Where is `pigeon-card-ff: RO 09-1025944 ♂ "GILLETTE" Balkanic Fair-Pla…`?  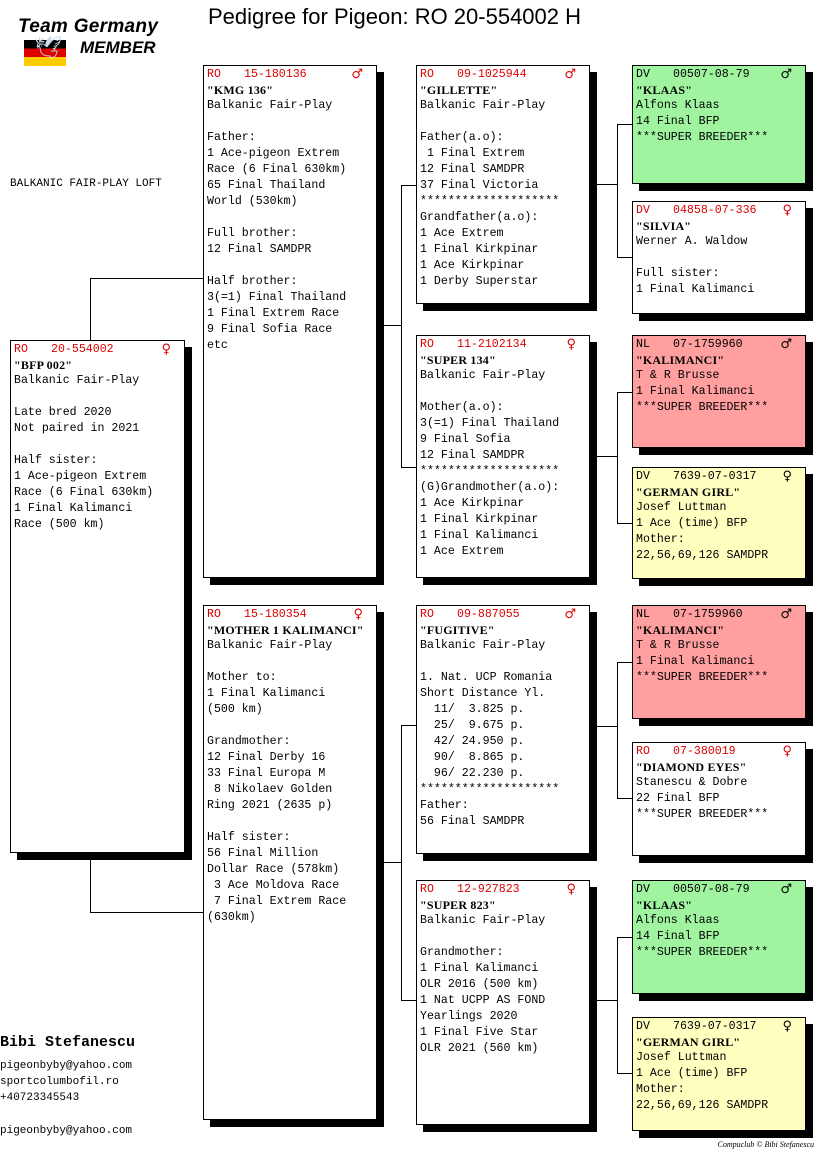 pigeon-card-ff: RO 09-1025944 ♂ "GILLETTE" Balkanic Fair-Pla… is located at coordinates (503, 184).